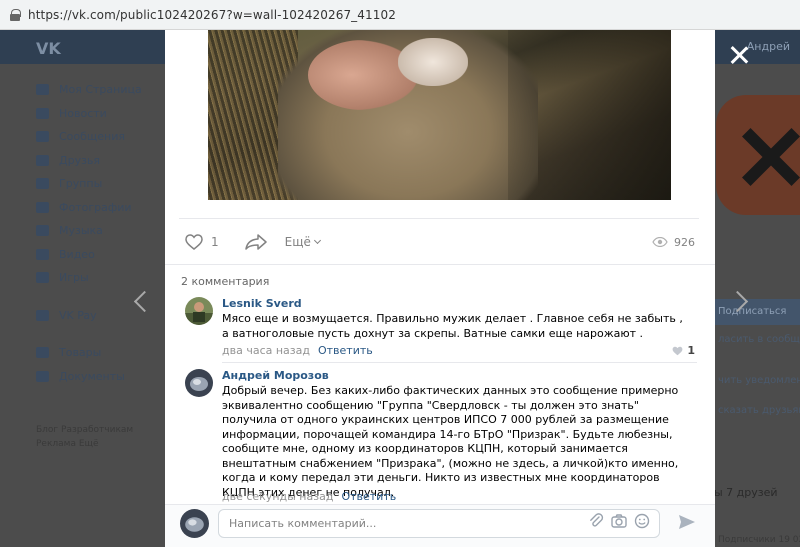 Image resolution: width=800 pixels, height=547 pixels. I want to click on sidebar-item-label: Товары, so click(80, 353).